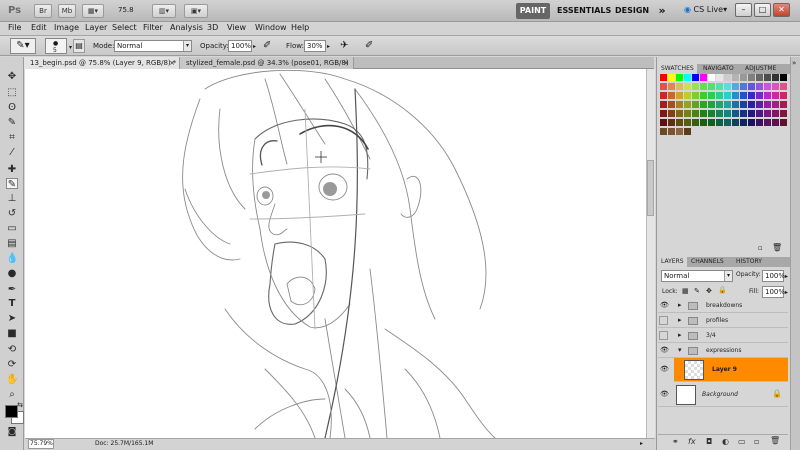  Describe the element at coordinates (12, 228) in the screenshot. I see `eraser-tool-icon: ▭` at that location.